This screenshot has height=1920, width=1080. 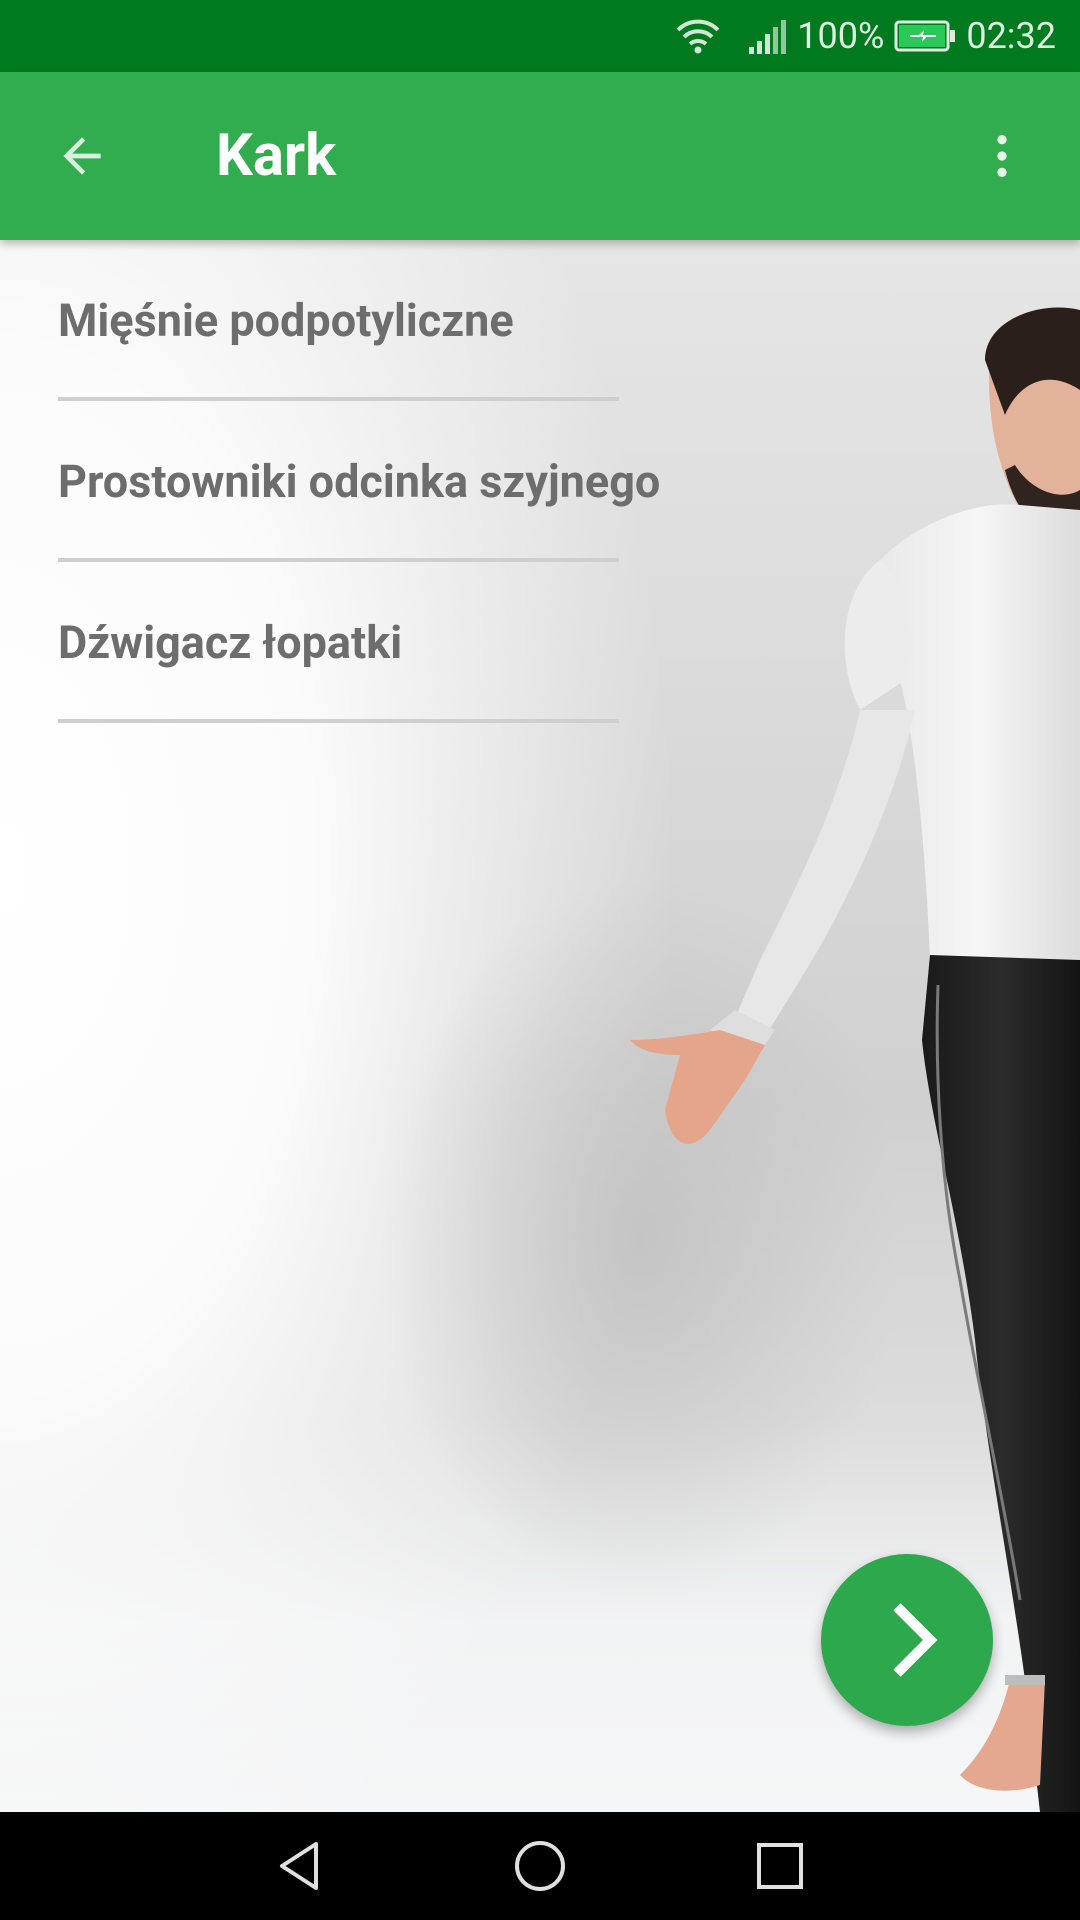 What do you see at coordinates (1011, 36) in the screenshot?
I see `clock: 02:32` at bounding box center [1011, 36].